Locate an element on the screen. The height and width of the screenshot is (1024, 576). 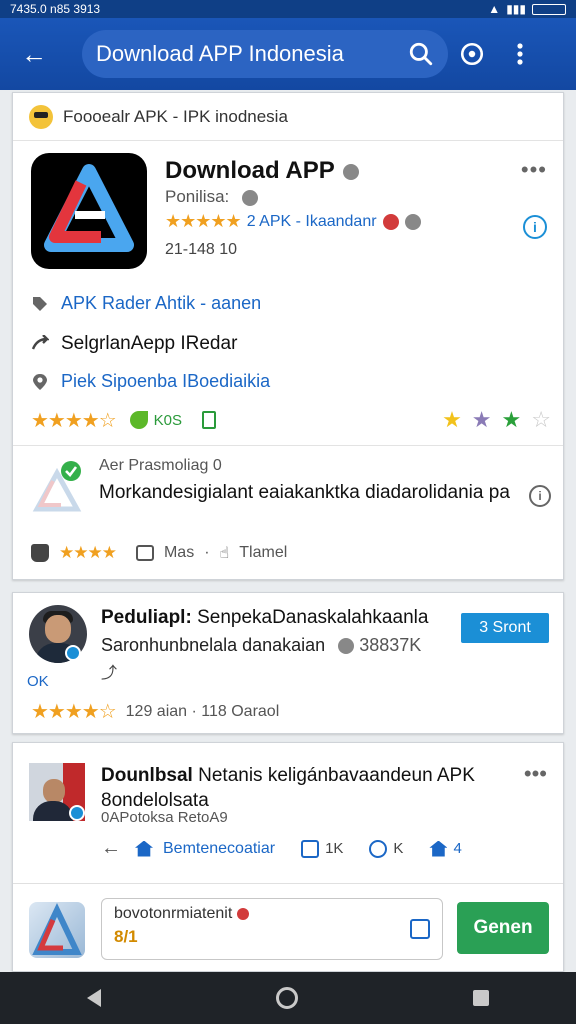
reply-label: Mas is located at coordinates (179, 553).